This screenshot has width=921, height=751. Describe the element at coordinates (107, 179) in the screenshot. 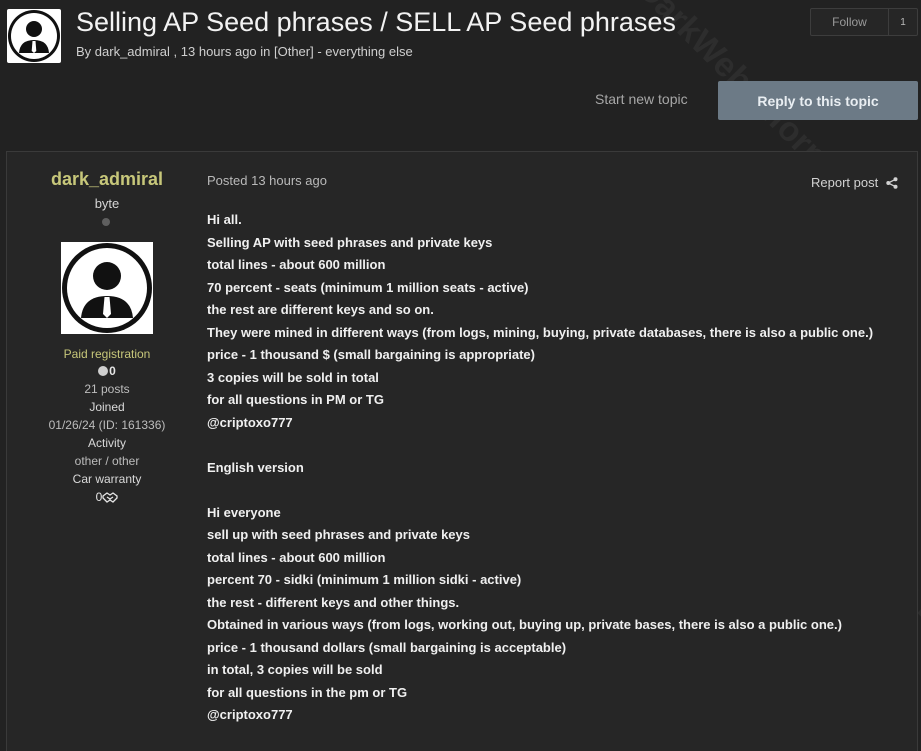

I see `author-name: dark_admiral` at that location.